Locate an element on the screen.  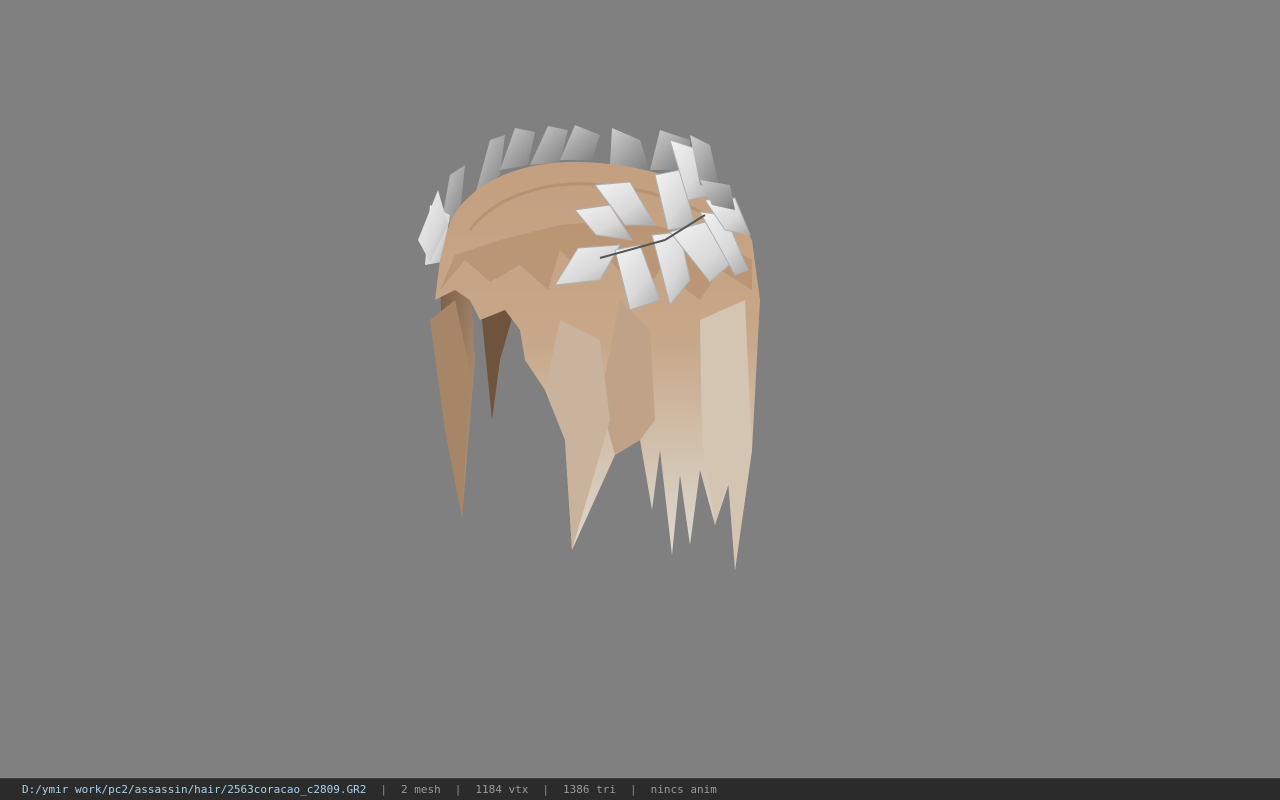
animation-status: nincs anim is located at coordinates (683, 789).